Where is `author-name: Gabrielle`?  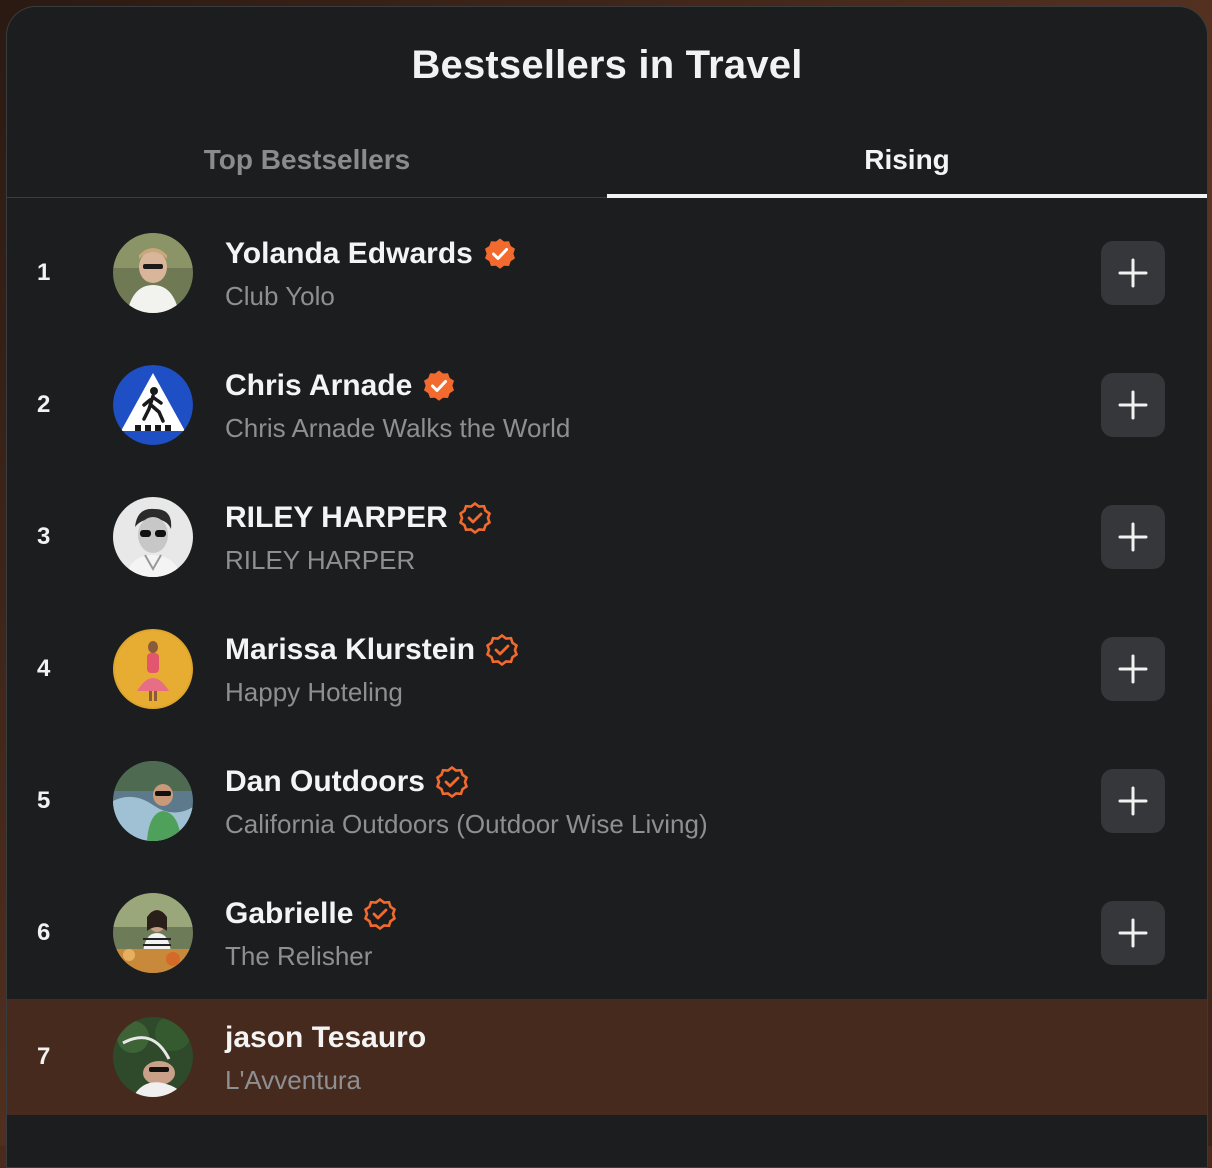 author-name: Gabrielle is located at coordinates (289, 914).